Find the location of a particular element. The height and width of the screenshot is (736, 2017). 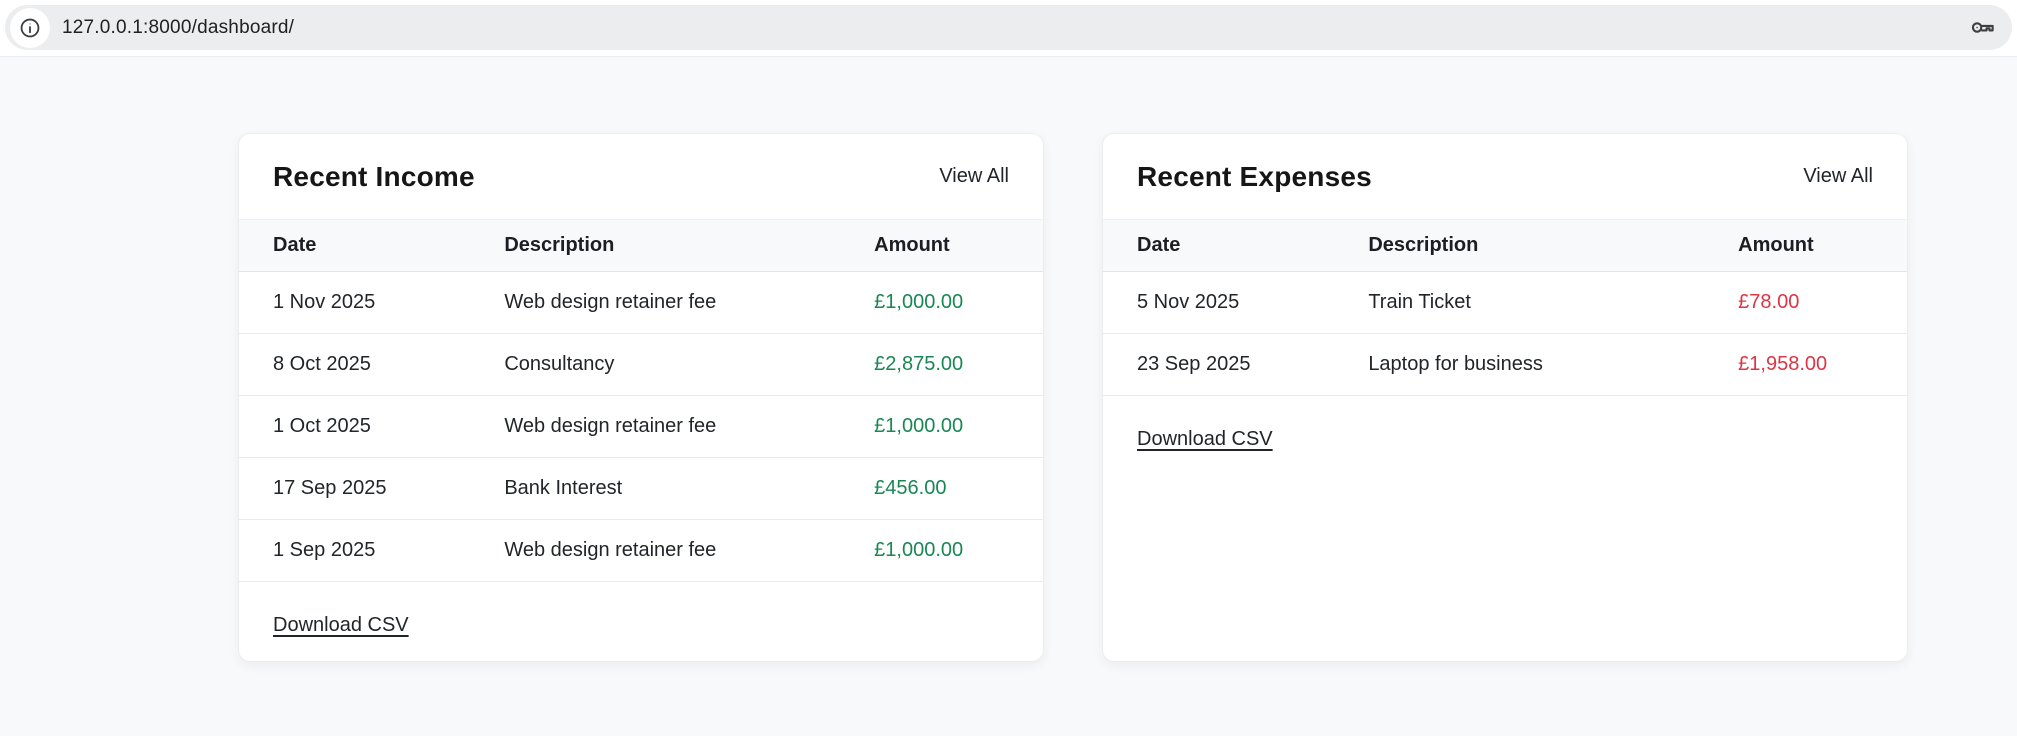

table-row: 5 Nov 2025 Train Ticket £78.00 is located at coordinates (1505, 303).